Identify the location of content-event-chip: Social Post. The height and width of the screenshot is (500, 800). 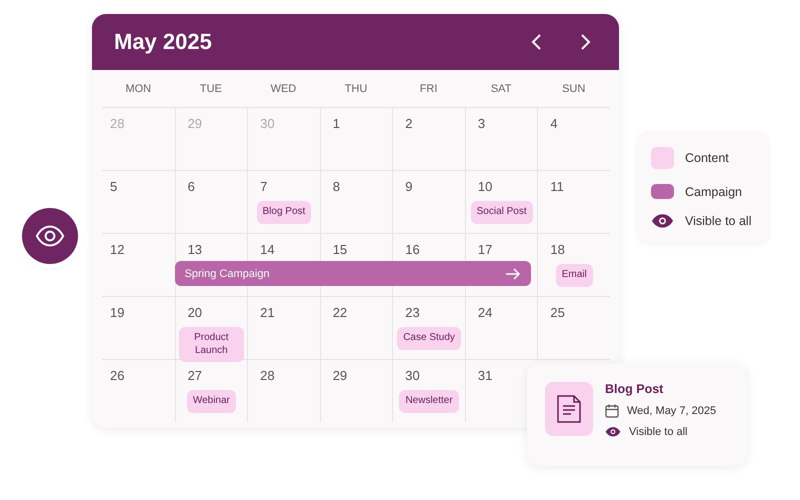
(501, 212).